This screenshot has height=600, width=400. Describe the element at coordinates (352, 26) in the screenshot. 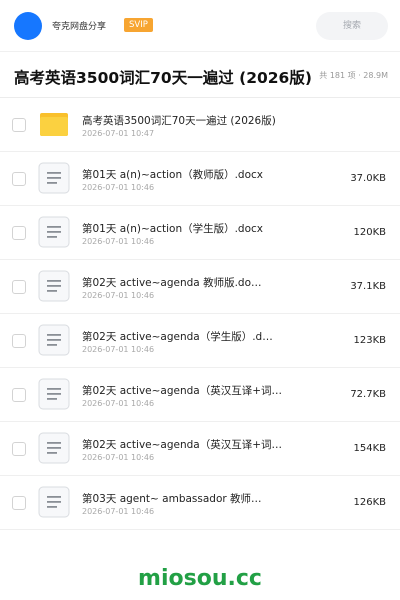

I see `search-input: 搜索` at that location.